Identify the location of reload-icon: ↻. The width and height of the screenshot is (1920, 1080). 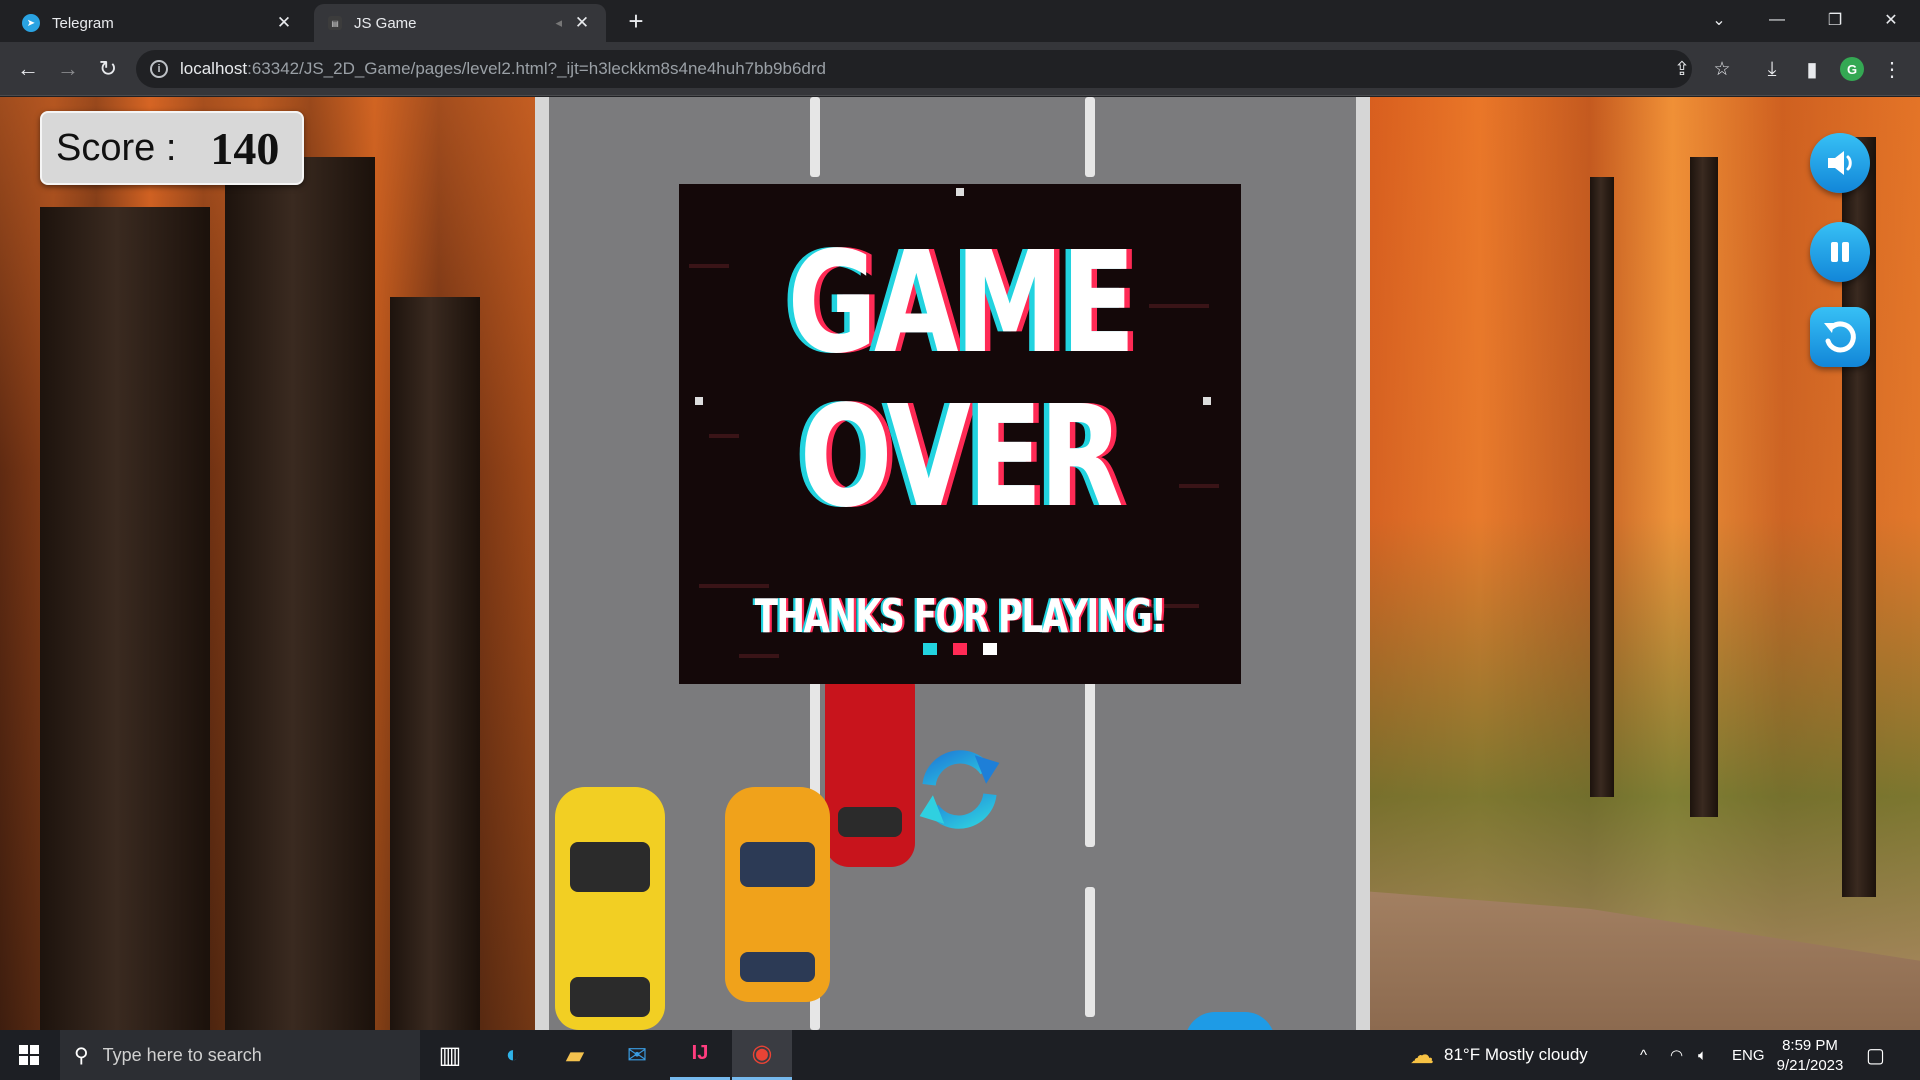
(108, 69).